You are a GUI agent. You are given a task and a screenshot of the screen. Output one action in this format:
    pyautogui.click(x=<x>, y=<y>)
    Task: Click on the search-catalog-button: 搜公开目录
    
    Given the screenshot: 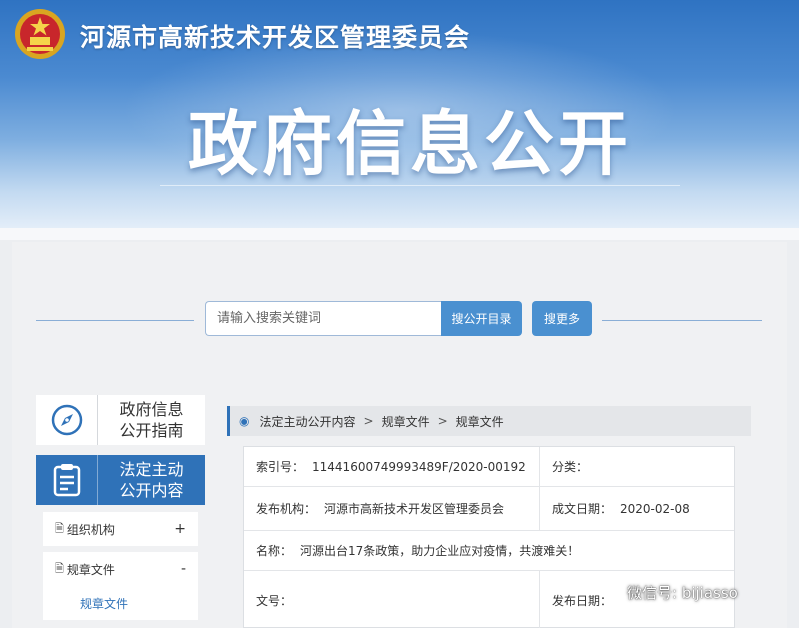 What is the action you would take?
    pyautogui.click(x=481, y=318)
    